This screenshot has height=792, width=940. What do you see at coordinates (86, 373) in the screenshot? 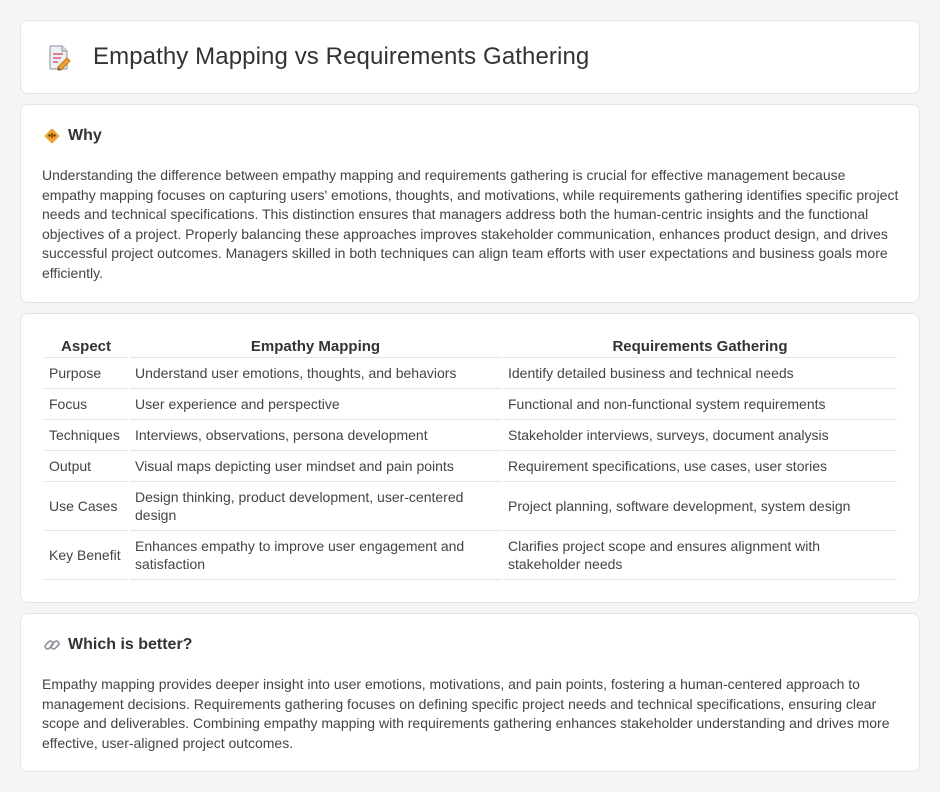
I see `aspect-cell: Purpose` at bounding box center [86, 373].